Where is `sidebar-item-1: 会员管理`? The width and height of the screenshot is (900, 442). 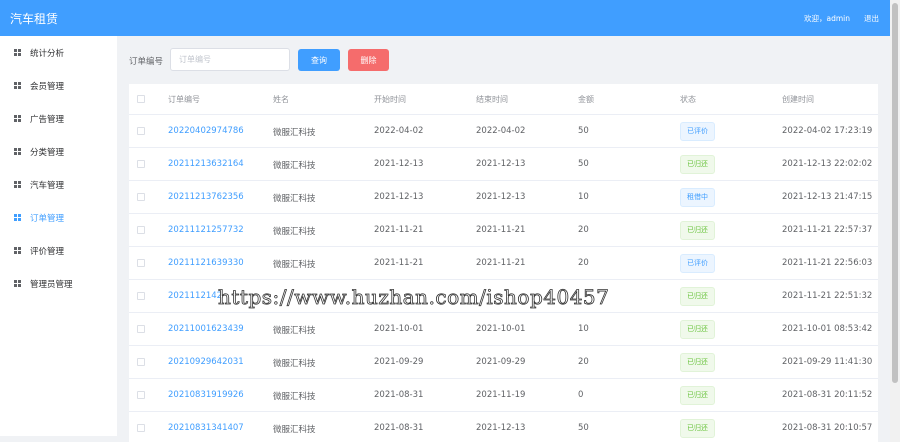
sidebar-item-1: 会员管理 is located at coordinates (58, 85).